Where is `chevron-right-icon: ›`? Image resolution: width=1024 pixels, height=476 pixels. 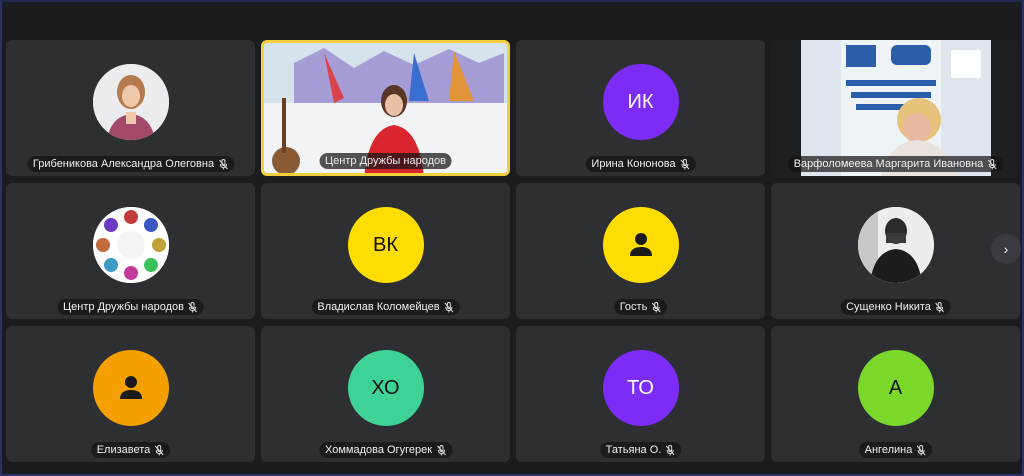 chevron-right-icon: › is located at coordinates (1006, 249).